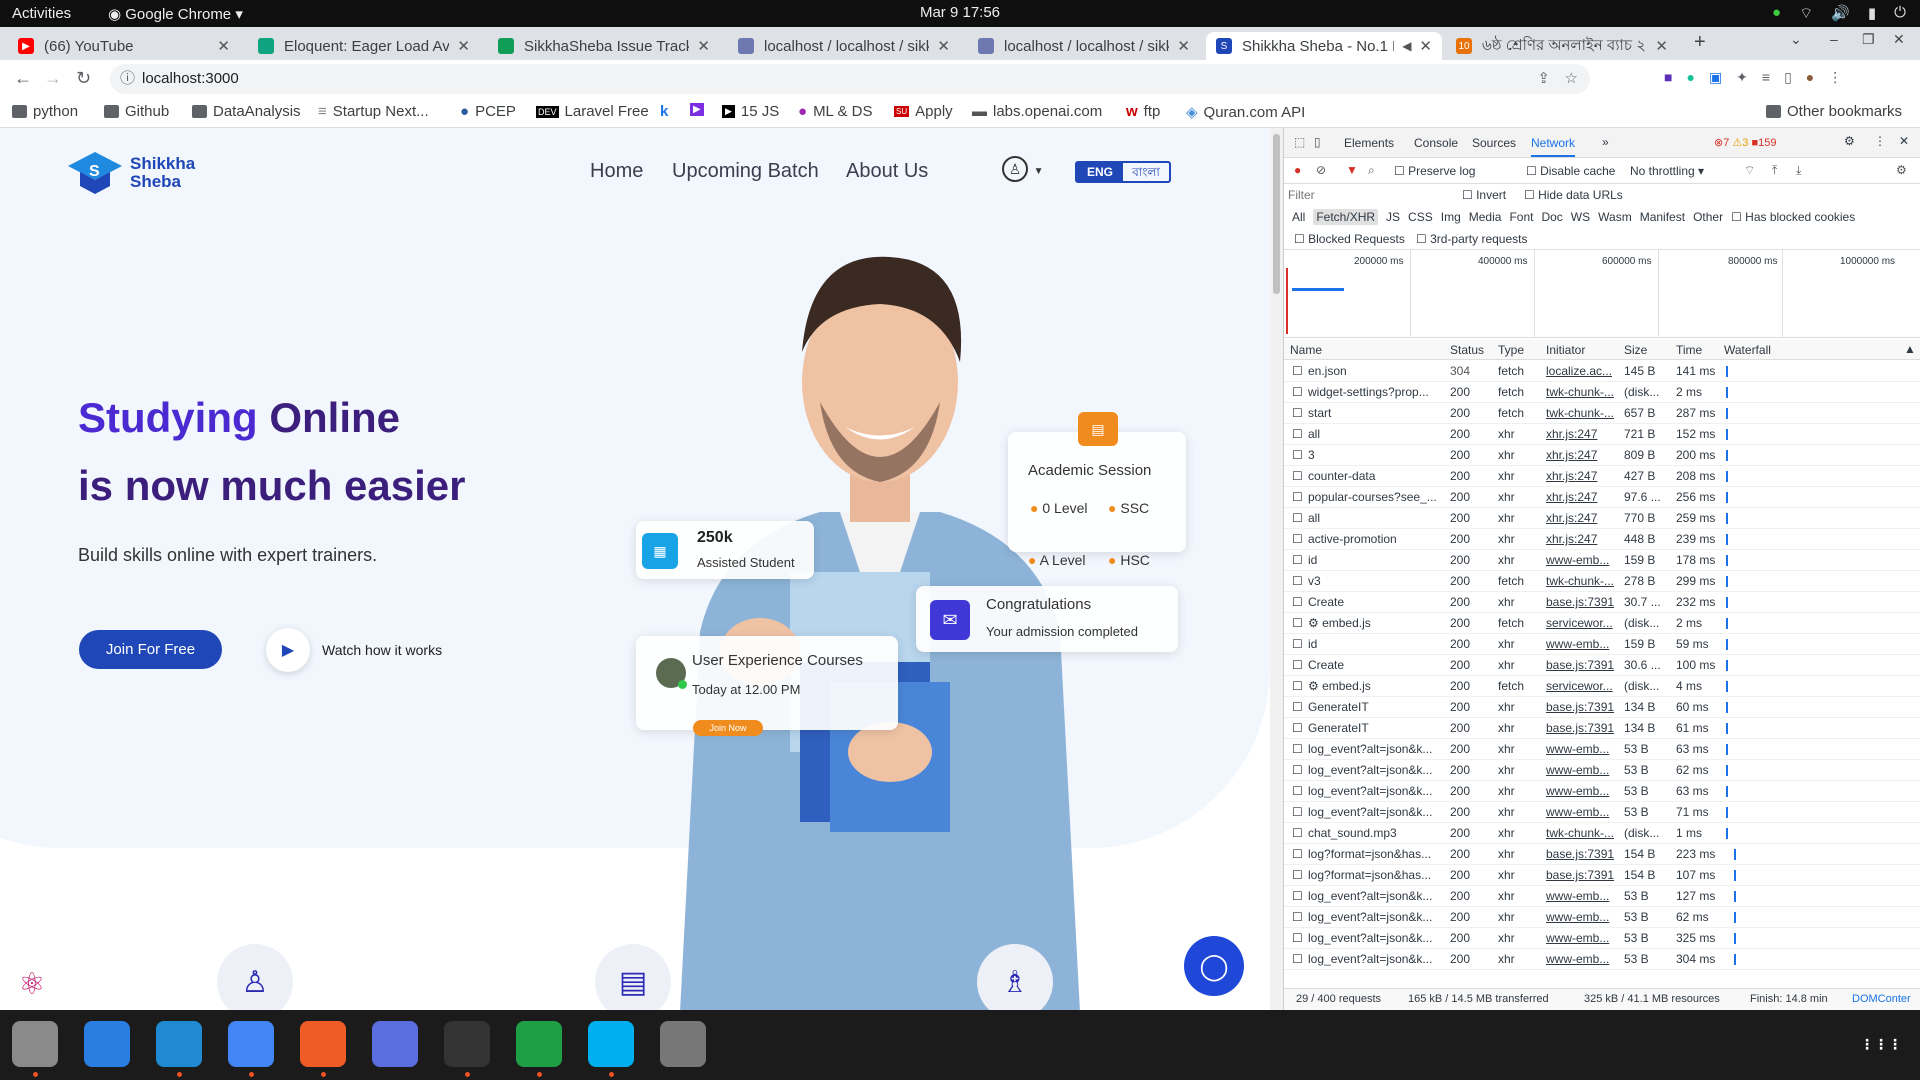 The image size is (1920, 1080). I want to click on tab-search-button: ⌄, so click(1796, 39).